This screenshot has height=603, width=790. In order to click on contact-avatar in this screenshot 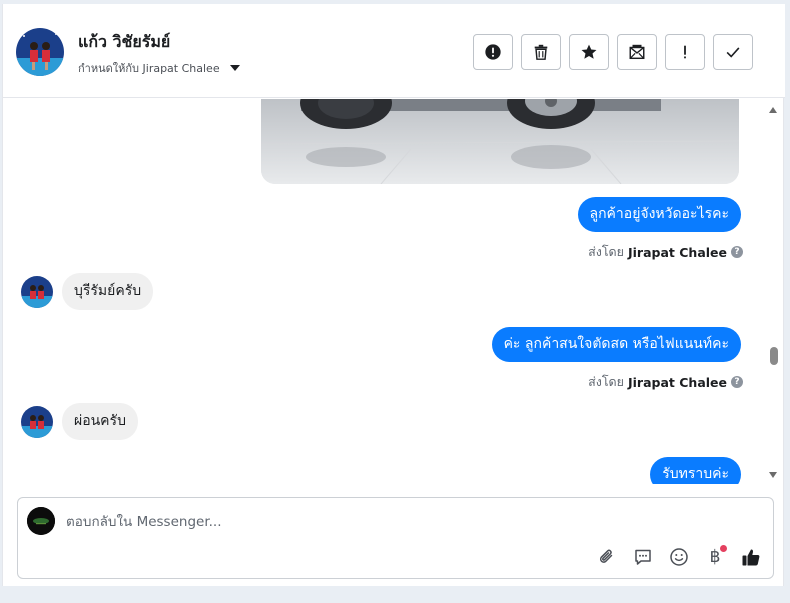, I will do `click(40, 52)`.